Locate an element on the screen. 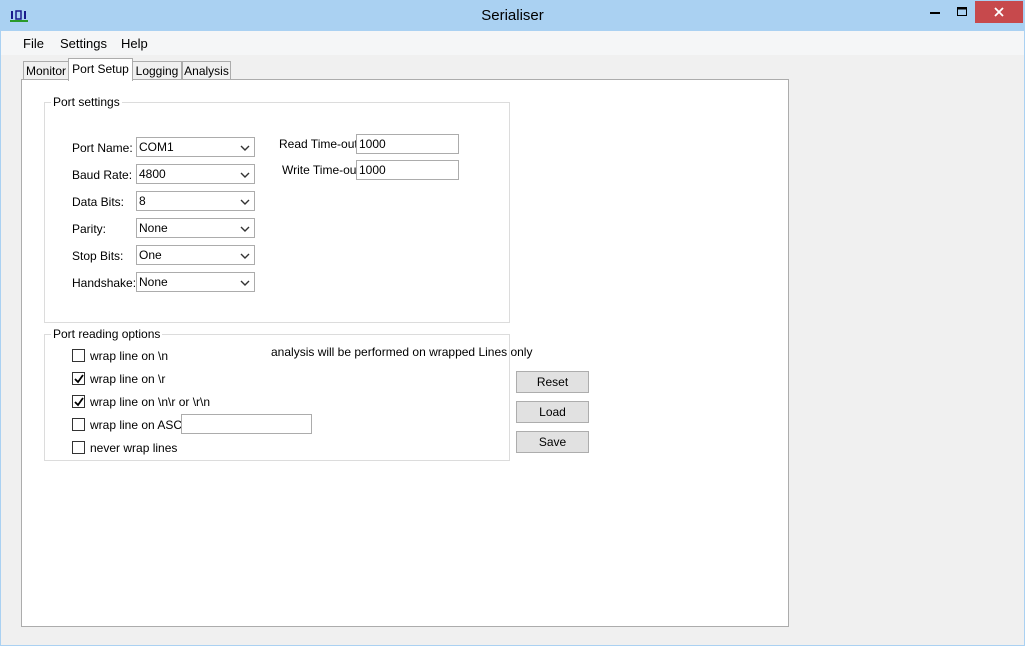 This screenshot has height=646, width=1025. close-icon is located at coordinates (999, 12).